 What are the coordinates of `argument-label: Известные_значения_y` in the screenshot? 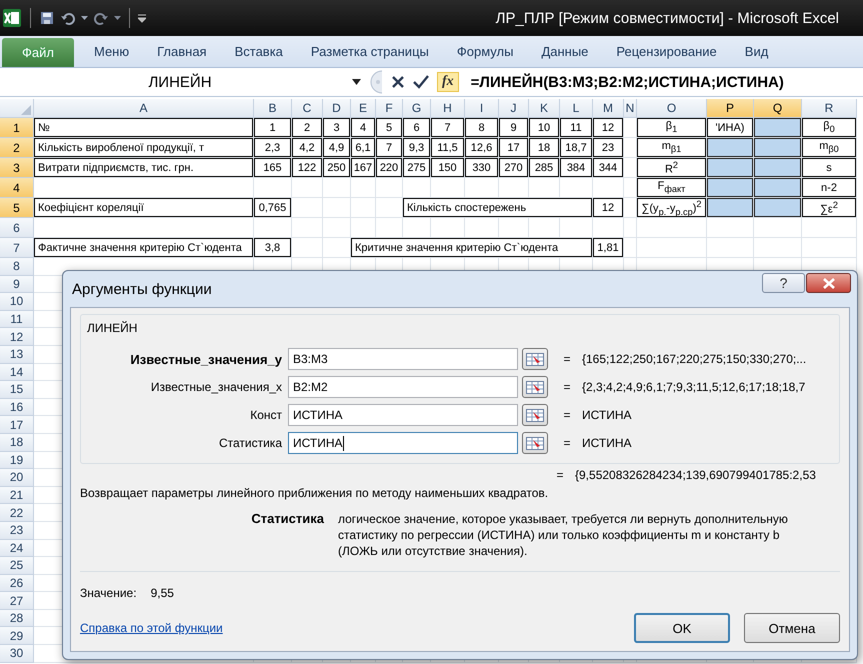 It's located at (206, 359).